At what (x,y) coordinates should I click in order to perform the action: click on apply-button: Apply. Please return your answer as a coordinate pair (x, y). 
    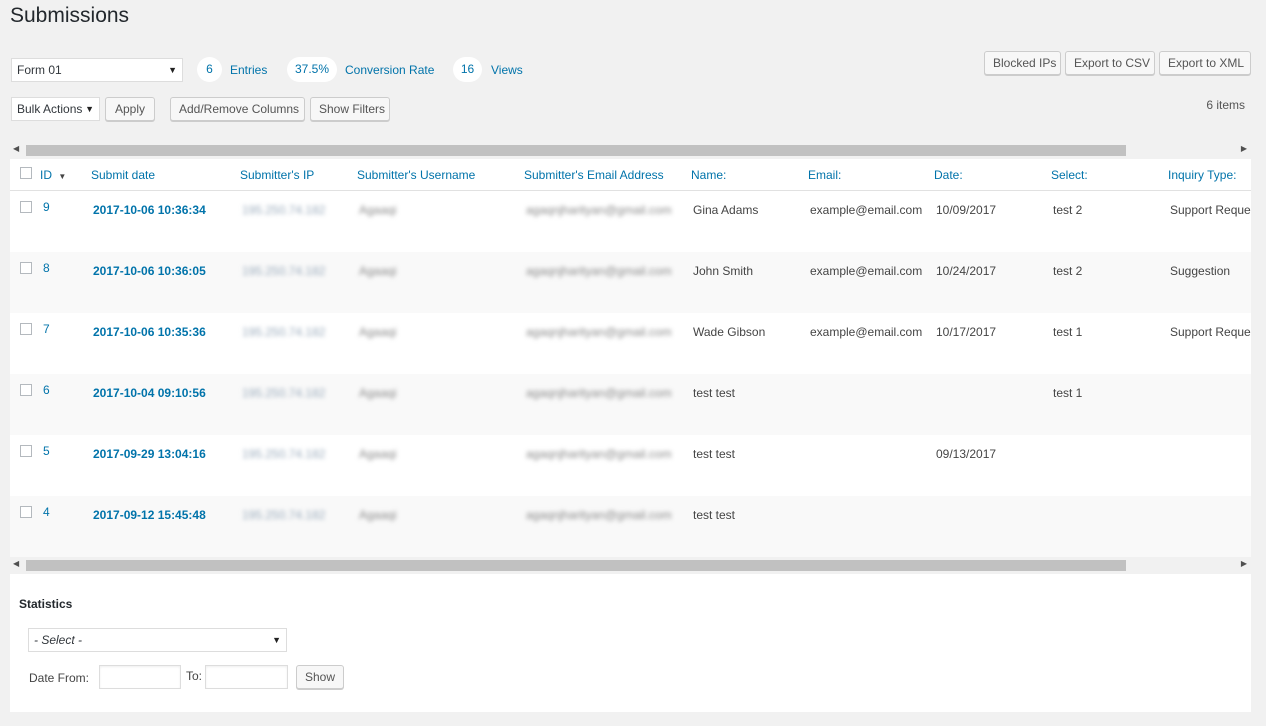
    Looking at the image, I should click on (130, 109).